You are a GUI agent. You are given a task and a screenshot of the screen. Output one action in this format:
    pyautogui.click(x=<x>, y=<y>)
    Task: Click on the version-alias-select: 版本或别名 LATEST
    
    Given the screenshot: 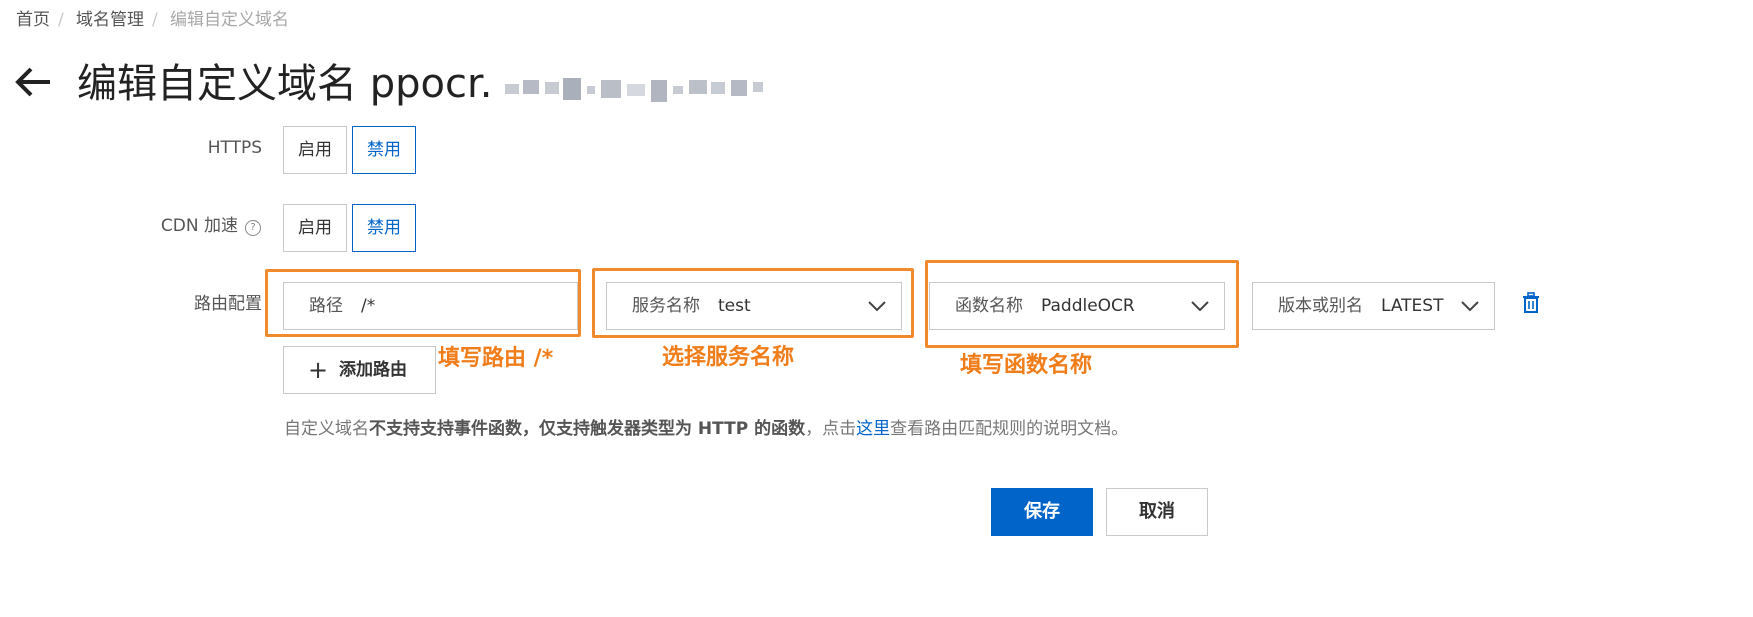 What is the action you would take?
    pyautogui.click(x=1373, y=306)
    